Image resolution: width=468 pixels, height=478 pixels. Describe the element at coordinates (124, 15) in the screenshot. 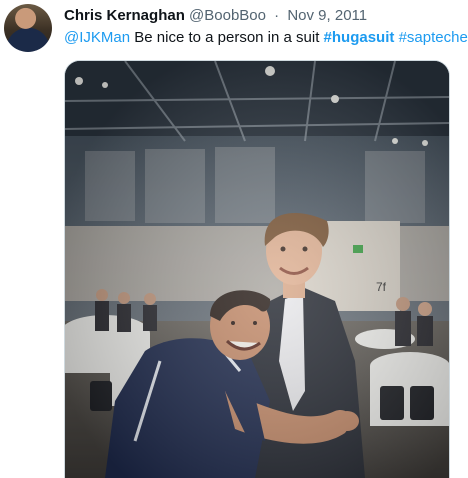

I see `author-name: Chris Kernaghan` at that location.